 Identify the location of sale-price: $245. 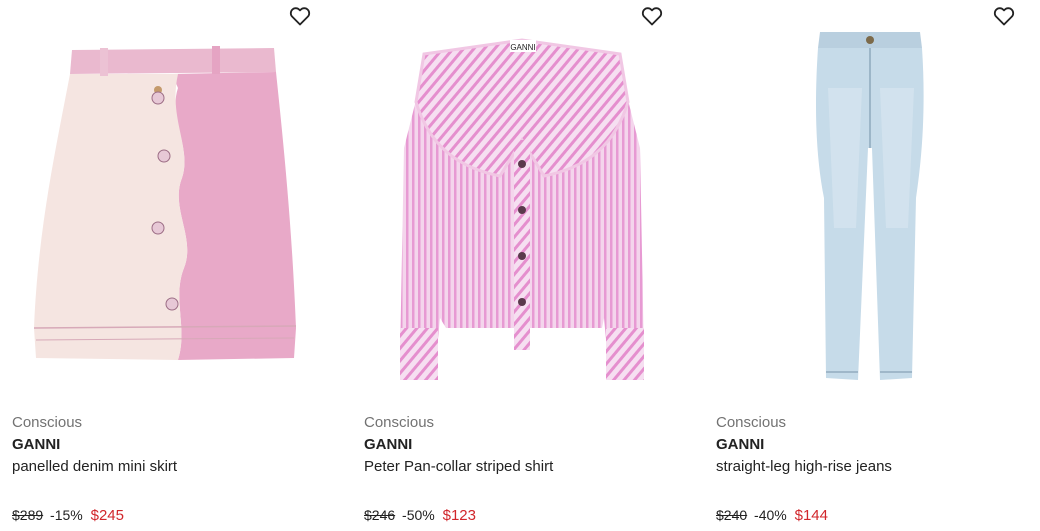
(107, 515).